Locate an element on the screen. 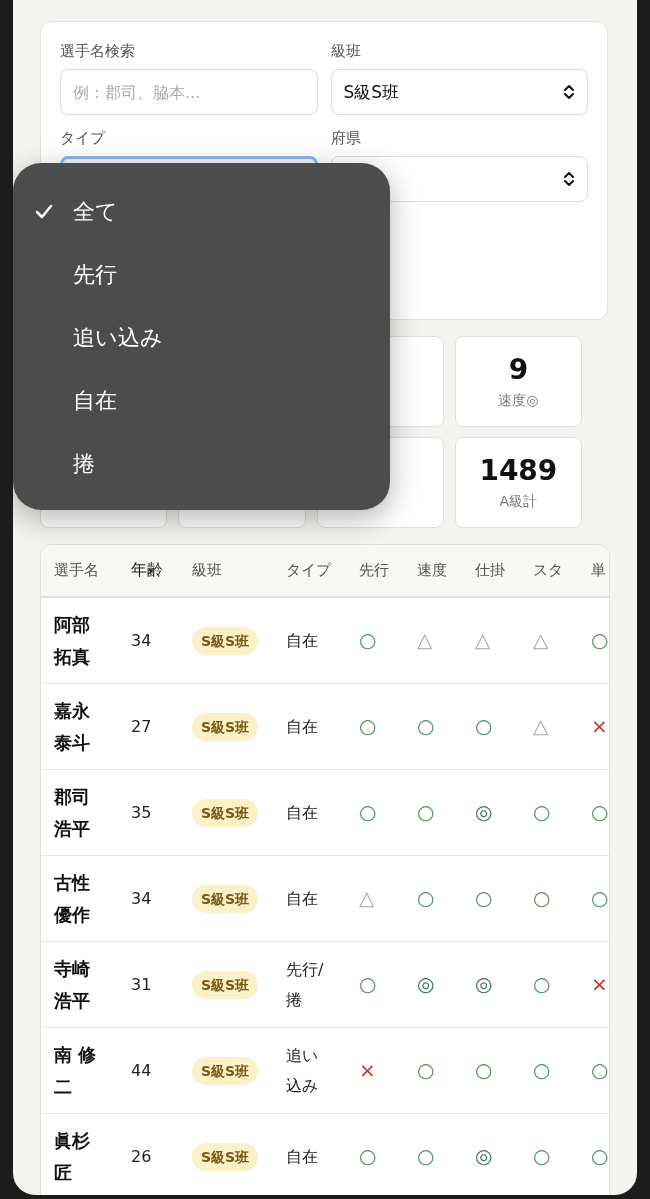 Image resolution: width=650 pixels, height=1199 pixels. column-header: 仕掛 is located at coordinates (490, 570).